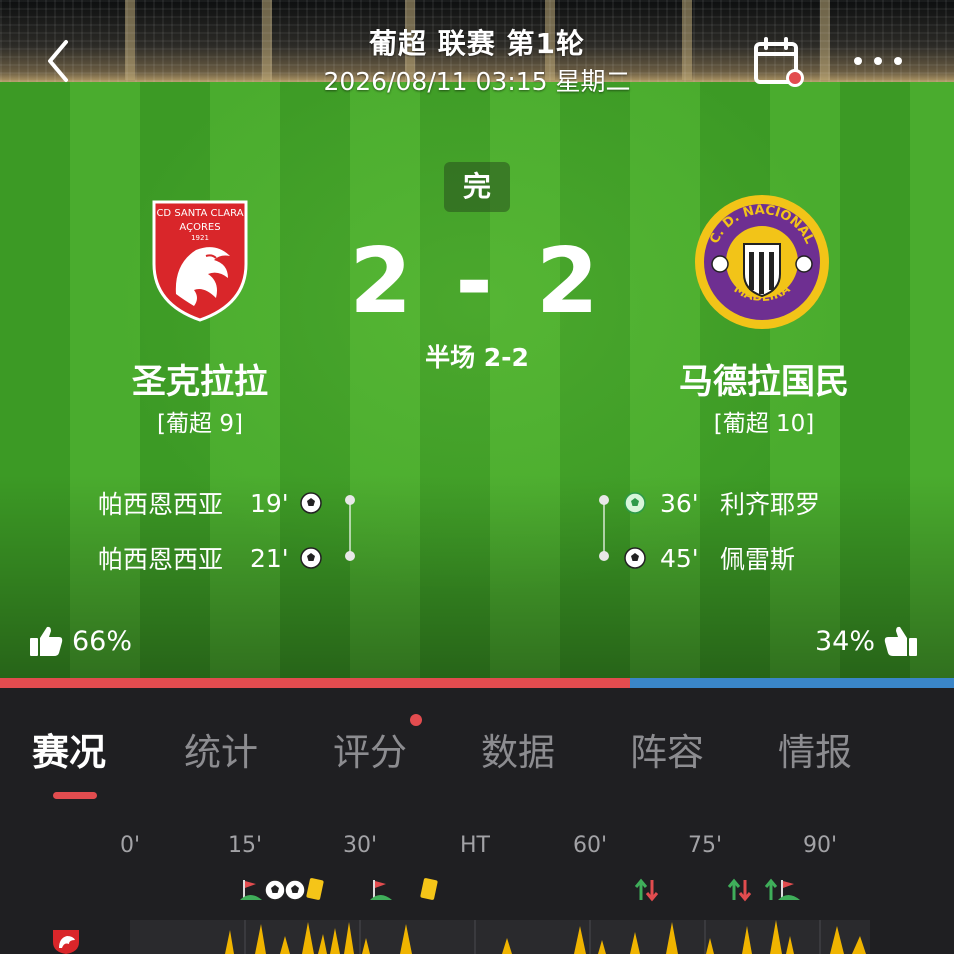  I want to click on away-vote-percent: 34%, so click(845, 641).